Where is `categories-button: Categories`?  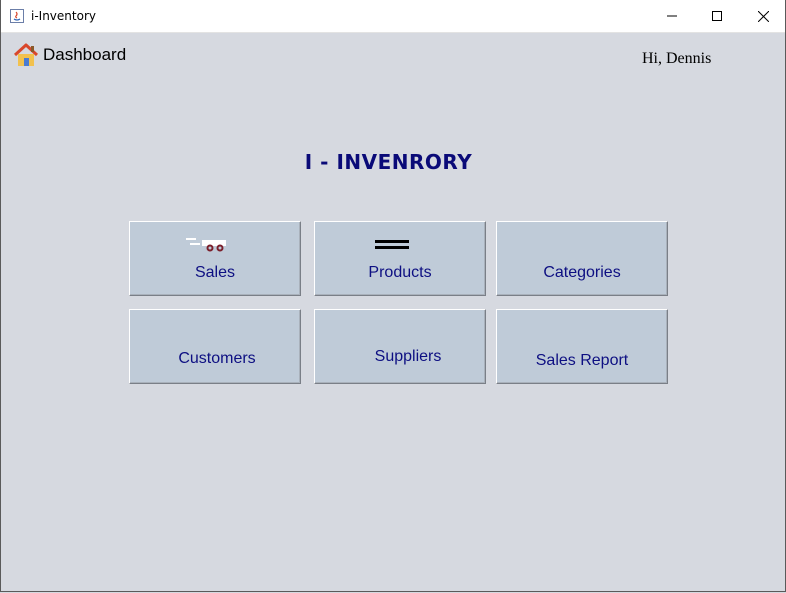 categories-button: Categories is located at coordinates (582, 258).